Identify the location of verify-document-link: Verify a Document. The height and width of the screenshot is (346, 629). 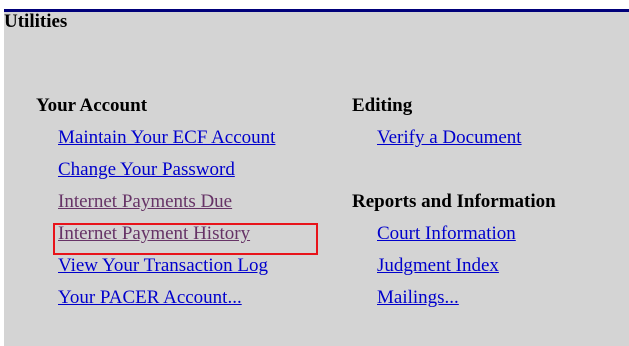
(449, 143).